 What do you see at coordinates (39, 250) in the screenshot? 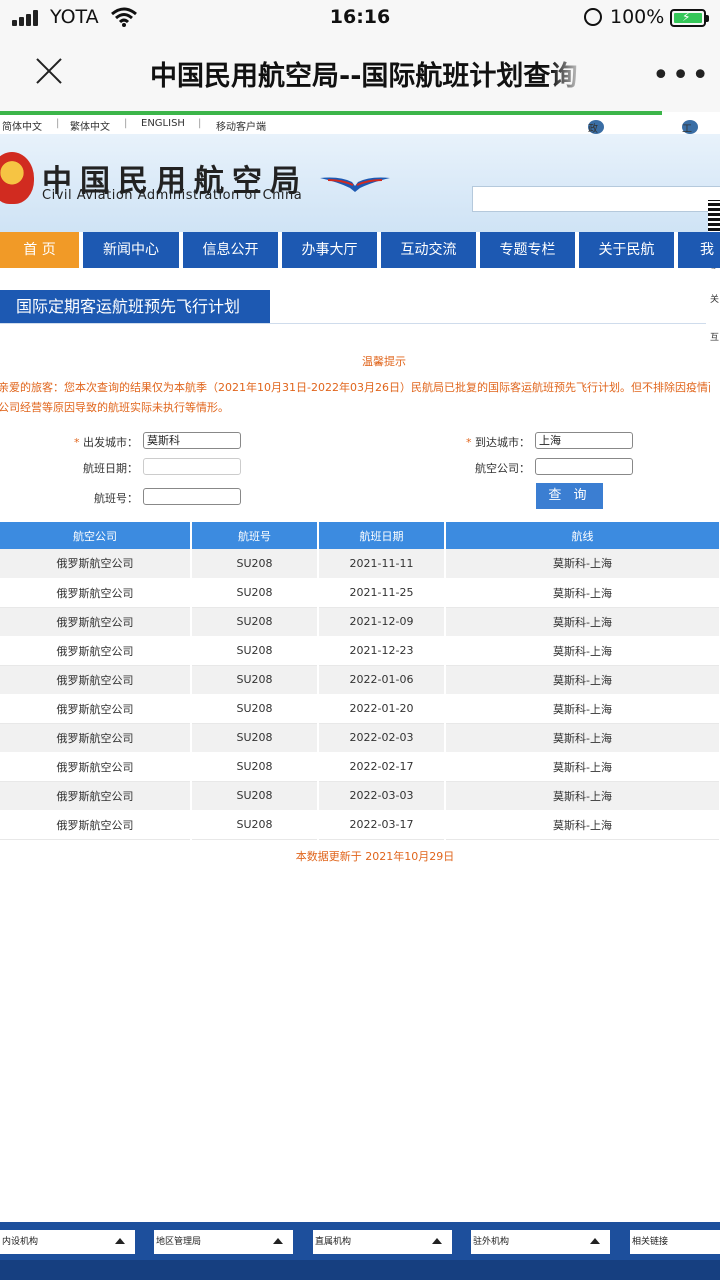
I see `nav-home: 首 页` at bounding box center [39, 250].